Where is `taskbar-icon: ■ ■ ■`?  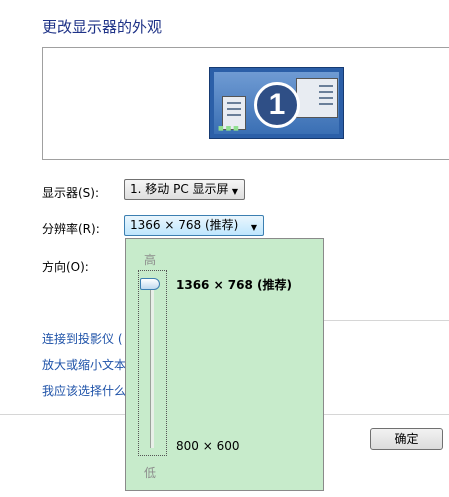
taskbar-icon: ■ ■ ■ is located at coordinates (228, 128).